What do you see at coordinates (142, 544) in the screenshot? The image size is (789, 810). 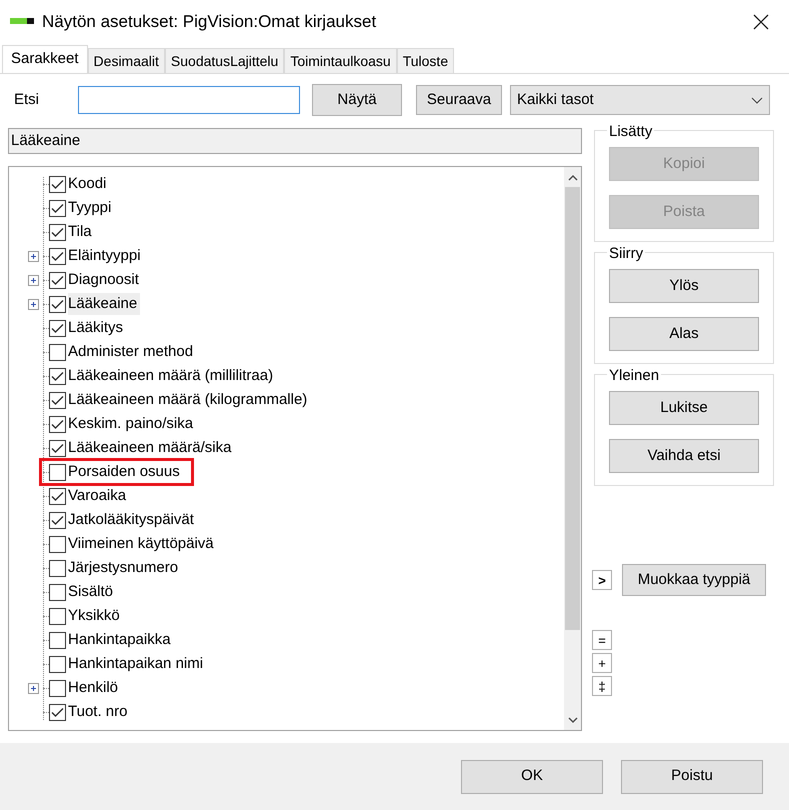 I see `tree-item: Viimeinen käyttöpäivä` at bounding box center [142, 544].